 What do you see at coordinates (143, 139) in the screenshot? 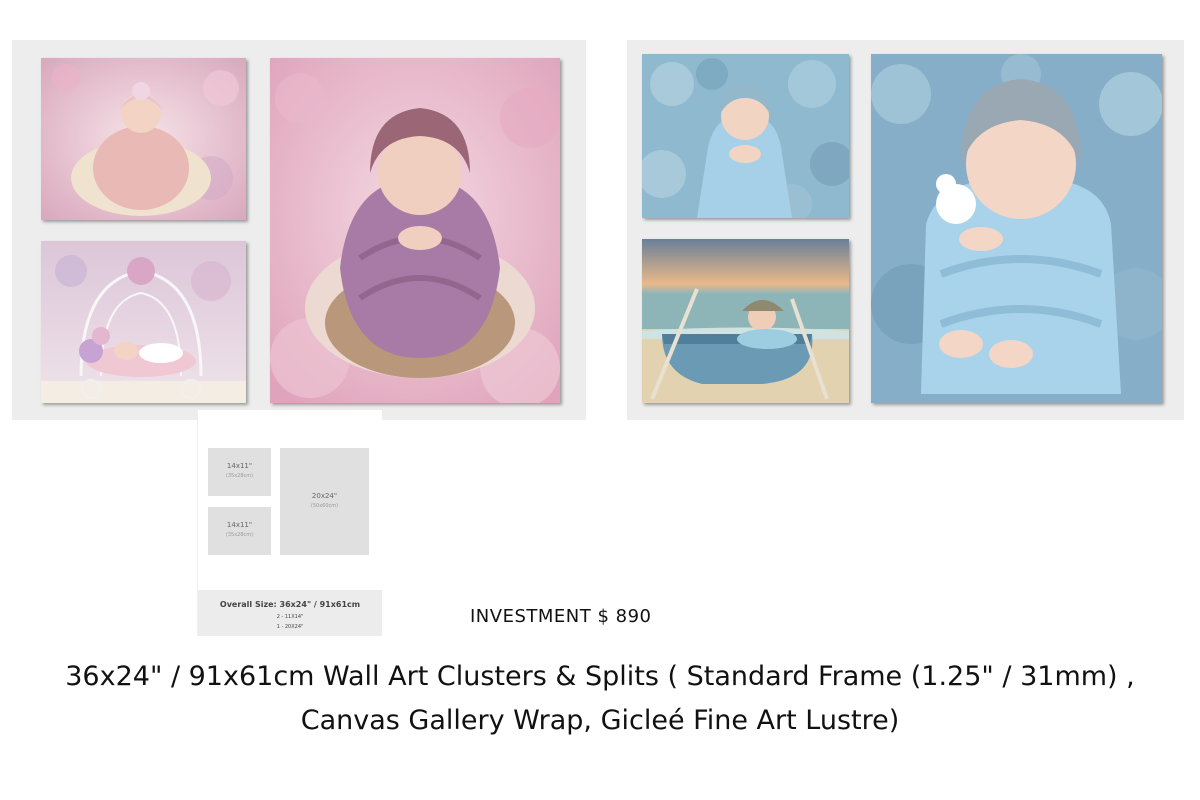
I see `baby-photo-pink-basket` at bounding box center [143, 139].